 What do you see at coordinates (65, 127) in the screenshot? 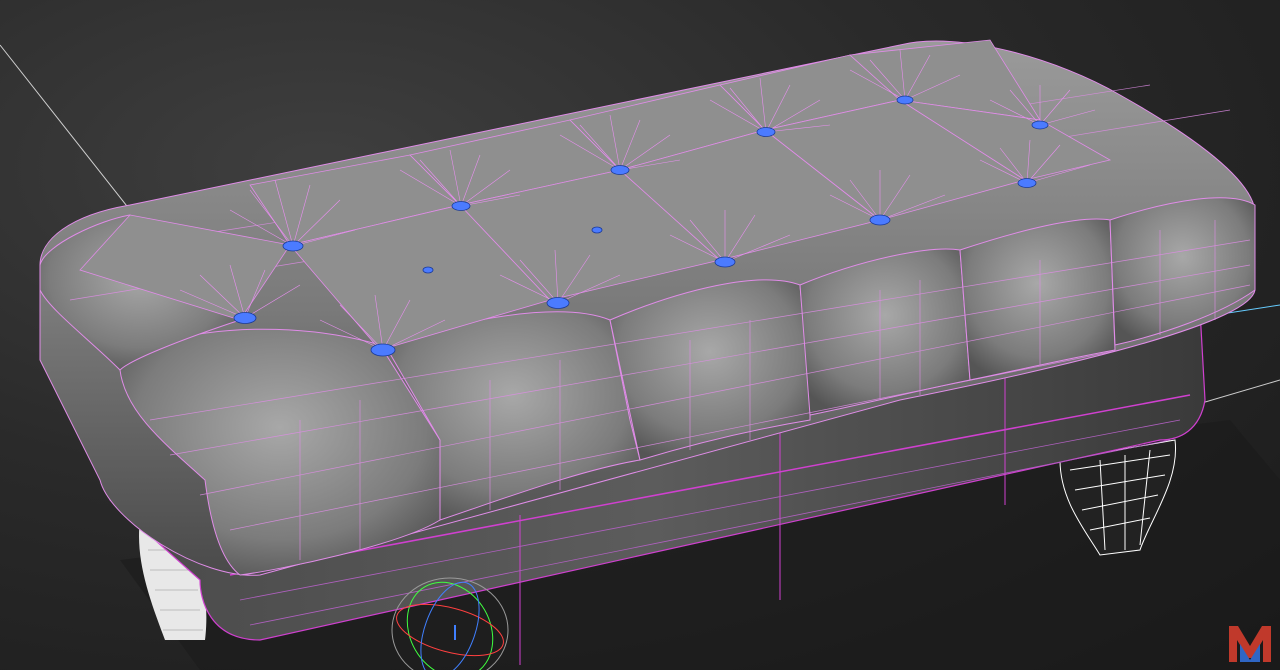
I see `guide-line-left` at bounding box center [65, 127].